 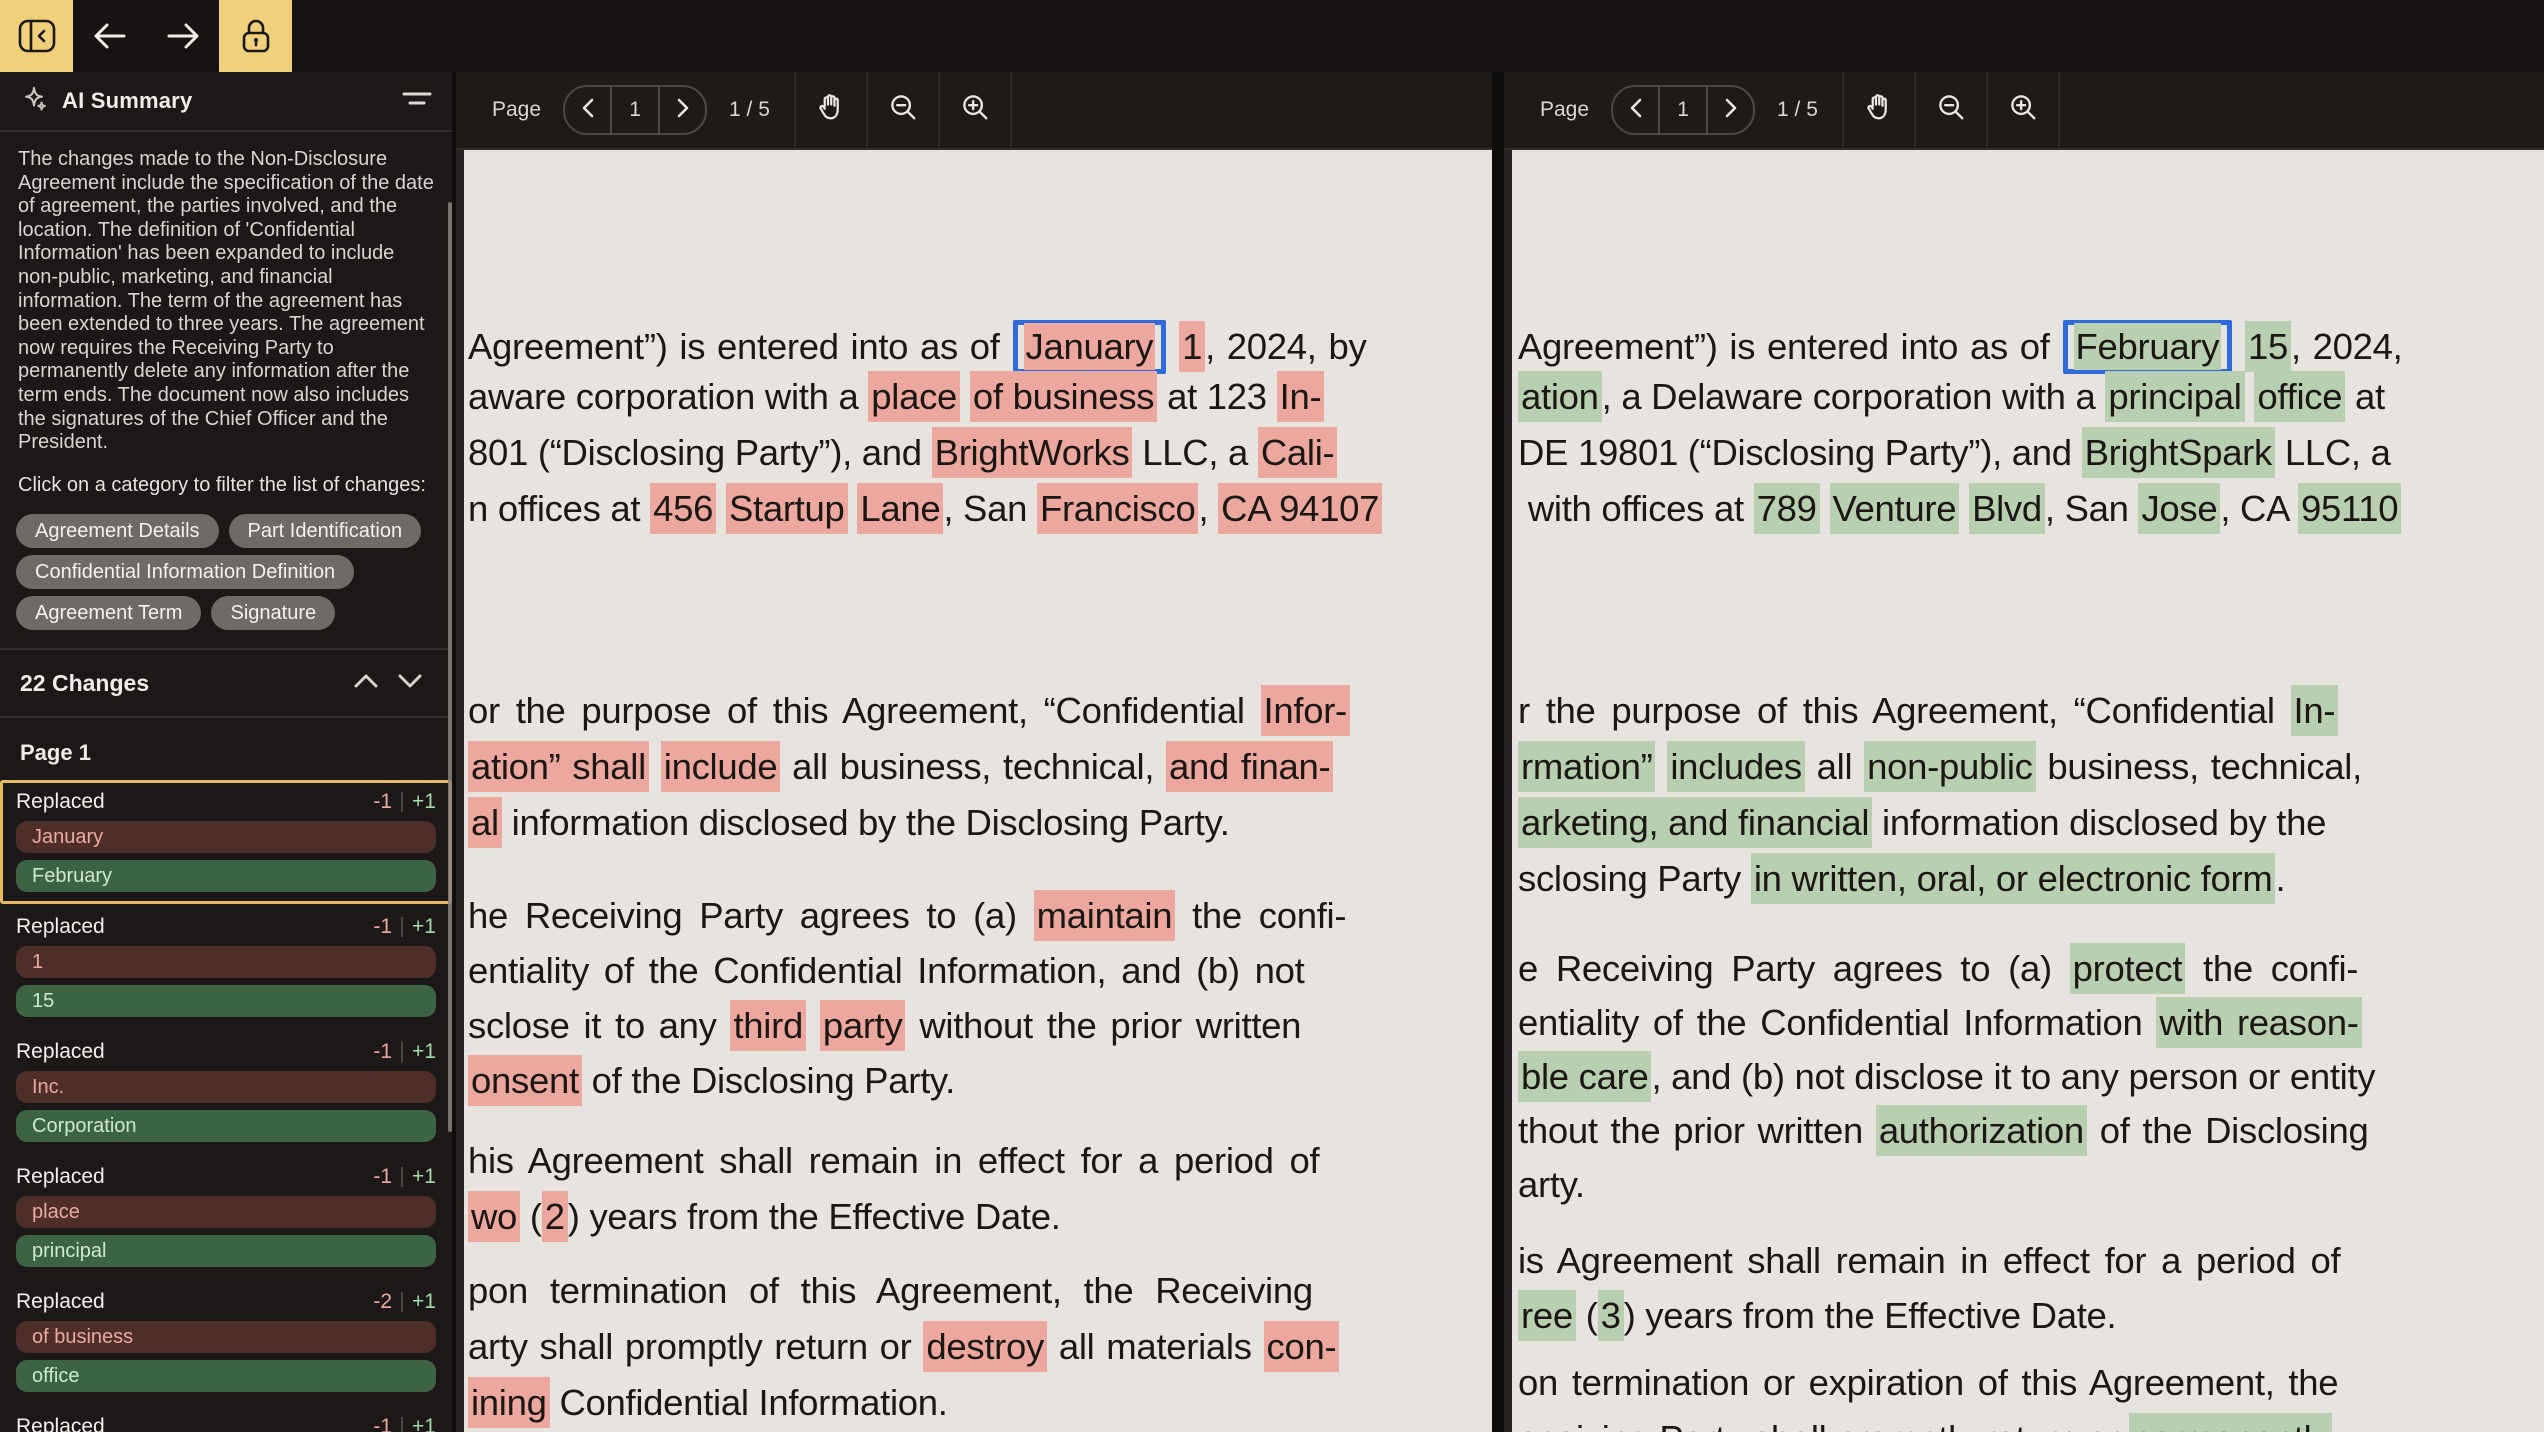 What do you see at coordinates (525, 1080) in the screenshot?
I see `removed-highlight: onsent` at bounding box center [525, 1080].